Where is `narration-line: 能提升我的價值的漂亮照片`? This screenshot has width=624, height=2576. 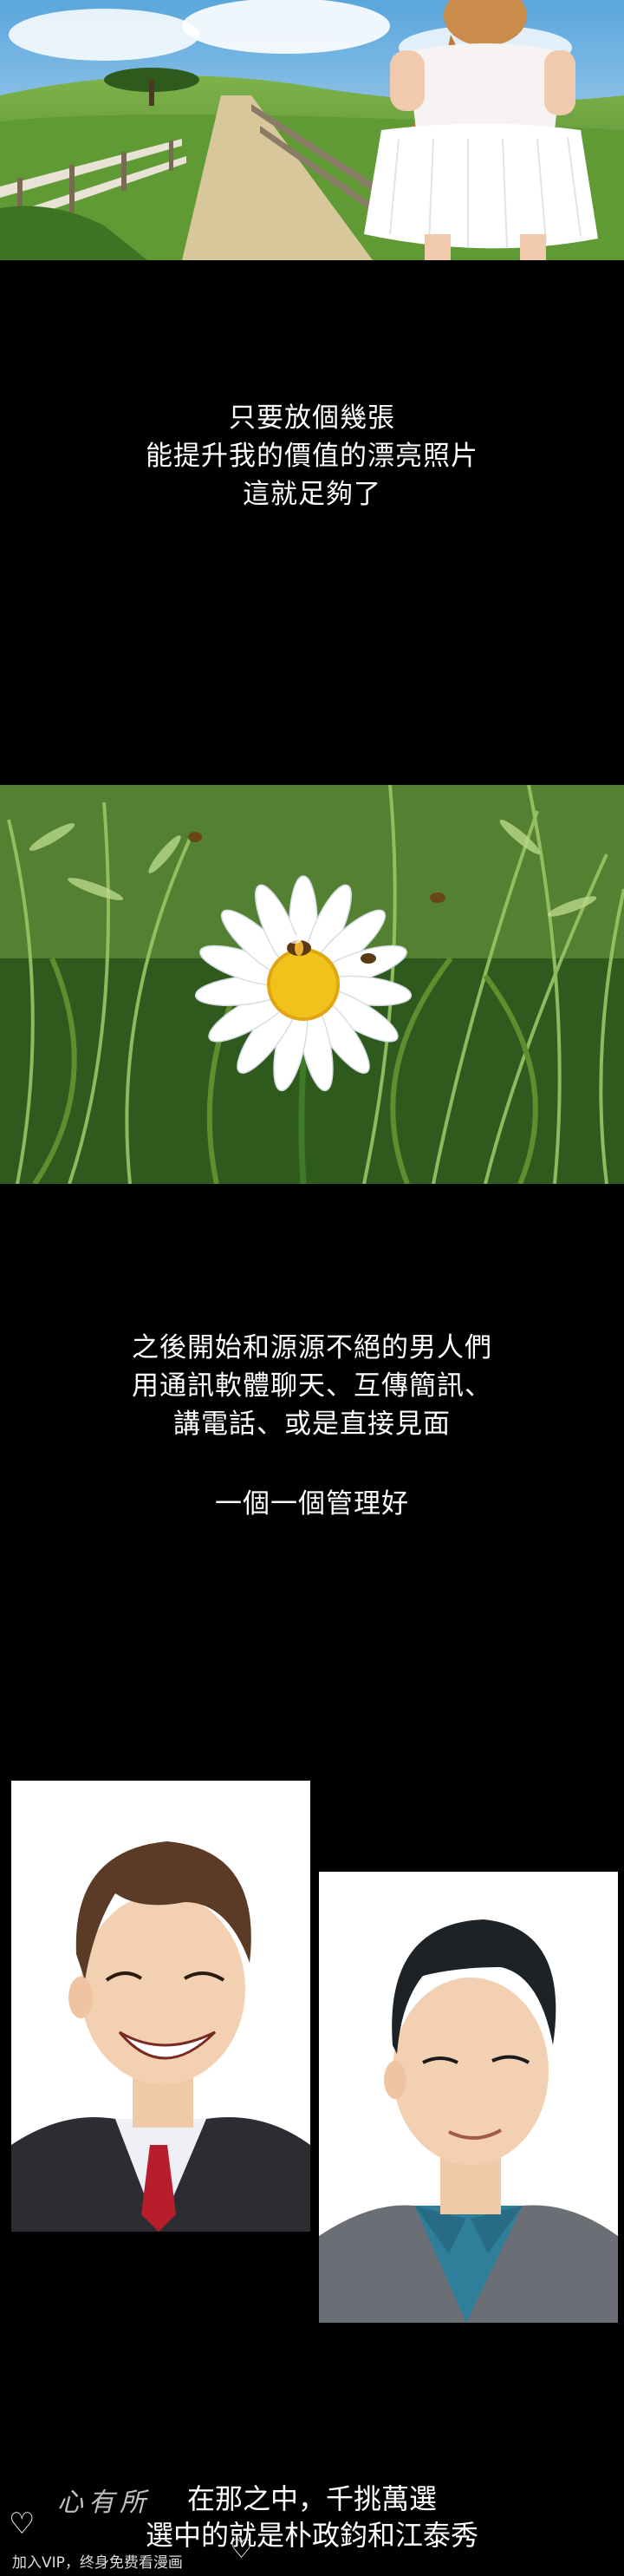 narration-line: 能提升我的價值的漂亮照片 is located at coordinates (312, 456).